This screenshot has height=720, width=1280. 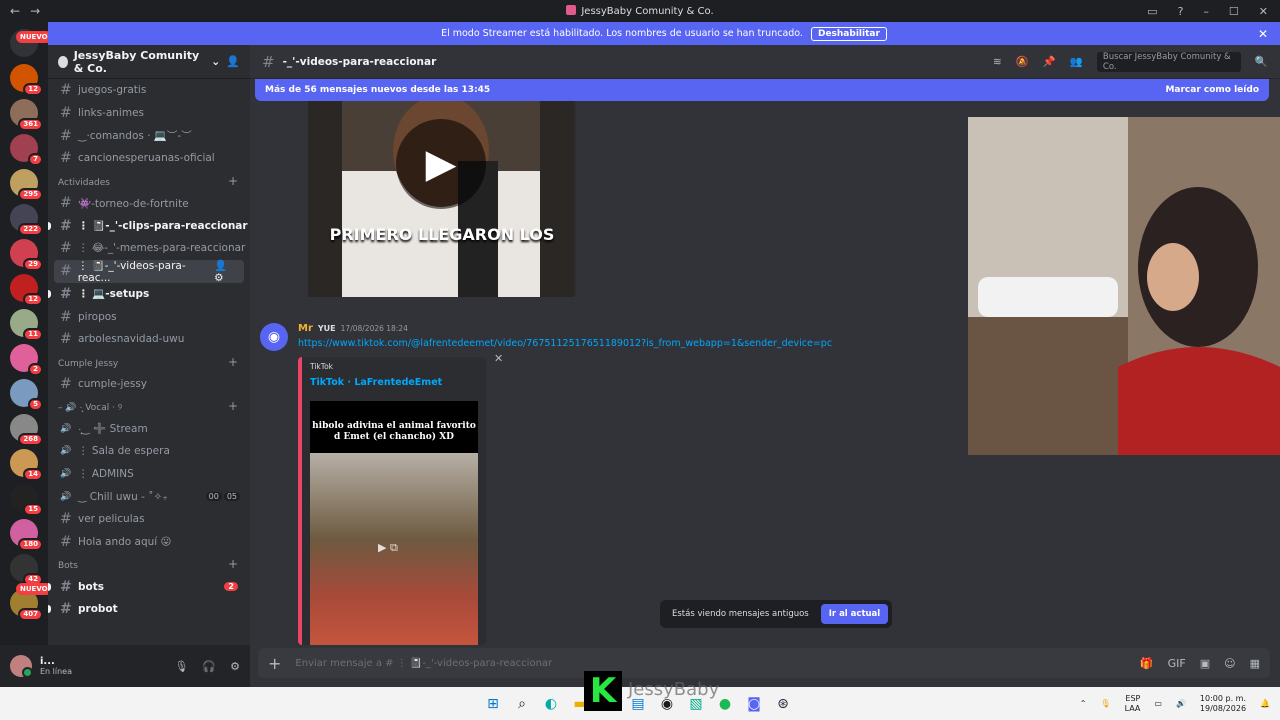 I want to click on channel-item: # arbolesnavidad-uwu, so click(x=149, y=339).